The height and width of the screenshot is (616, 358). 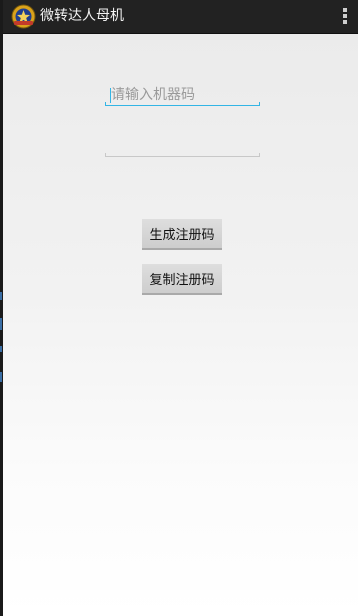 I want to click on action-bar: 微转达人母机, so click(x=180, y=17).